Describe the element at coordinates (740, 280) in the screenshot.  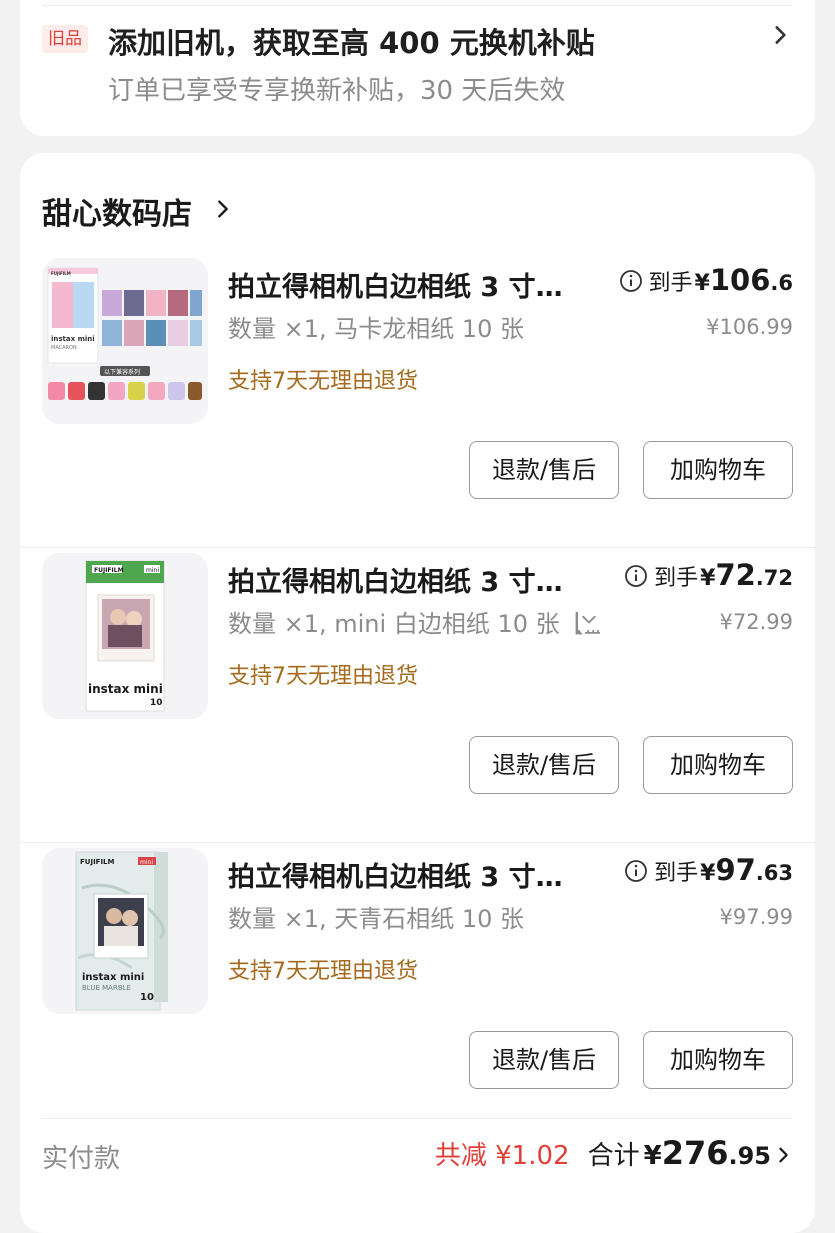
I see `price-integer: 106` at that location.